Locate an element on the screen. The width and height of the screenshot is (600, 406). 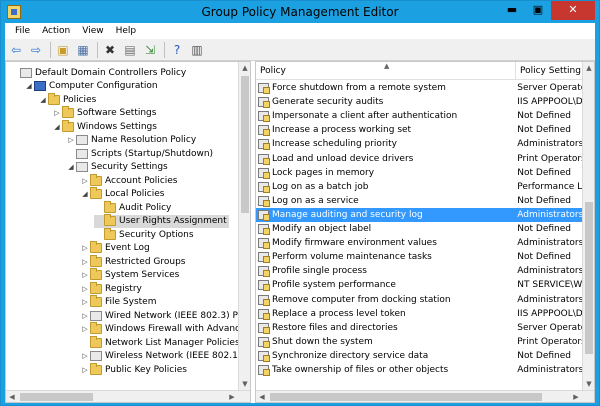
title-bar: Group Policy Management Editor ▬ ▣ ✕ is located at coordinates (300, 12).